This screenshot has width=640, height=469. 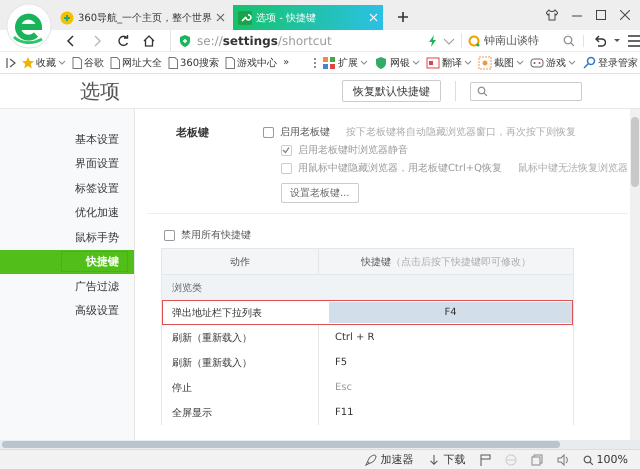 What do you see at coordinates (512, 40) in the screenshot?
I see `search-text: 钟南山谈特` at bounding box center [512, 40].